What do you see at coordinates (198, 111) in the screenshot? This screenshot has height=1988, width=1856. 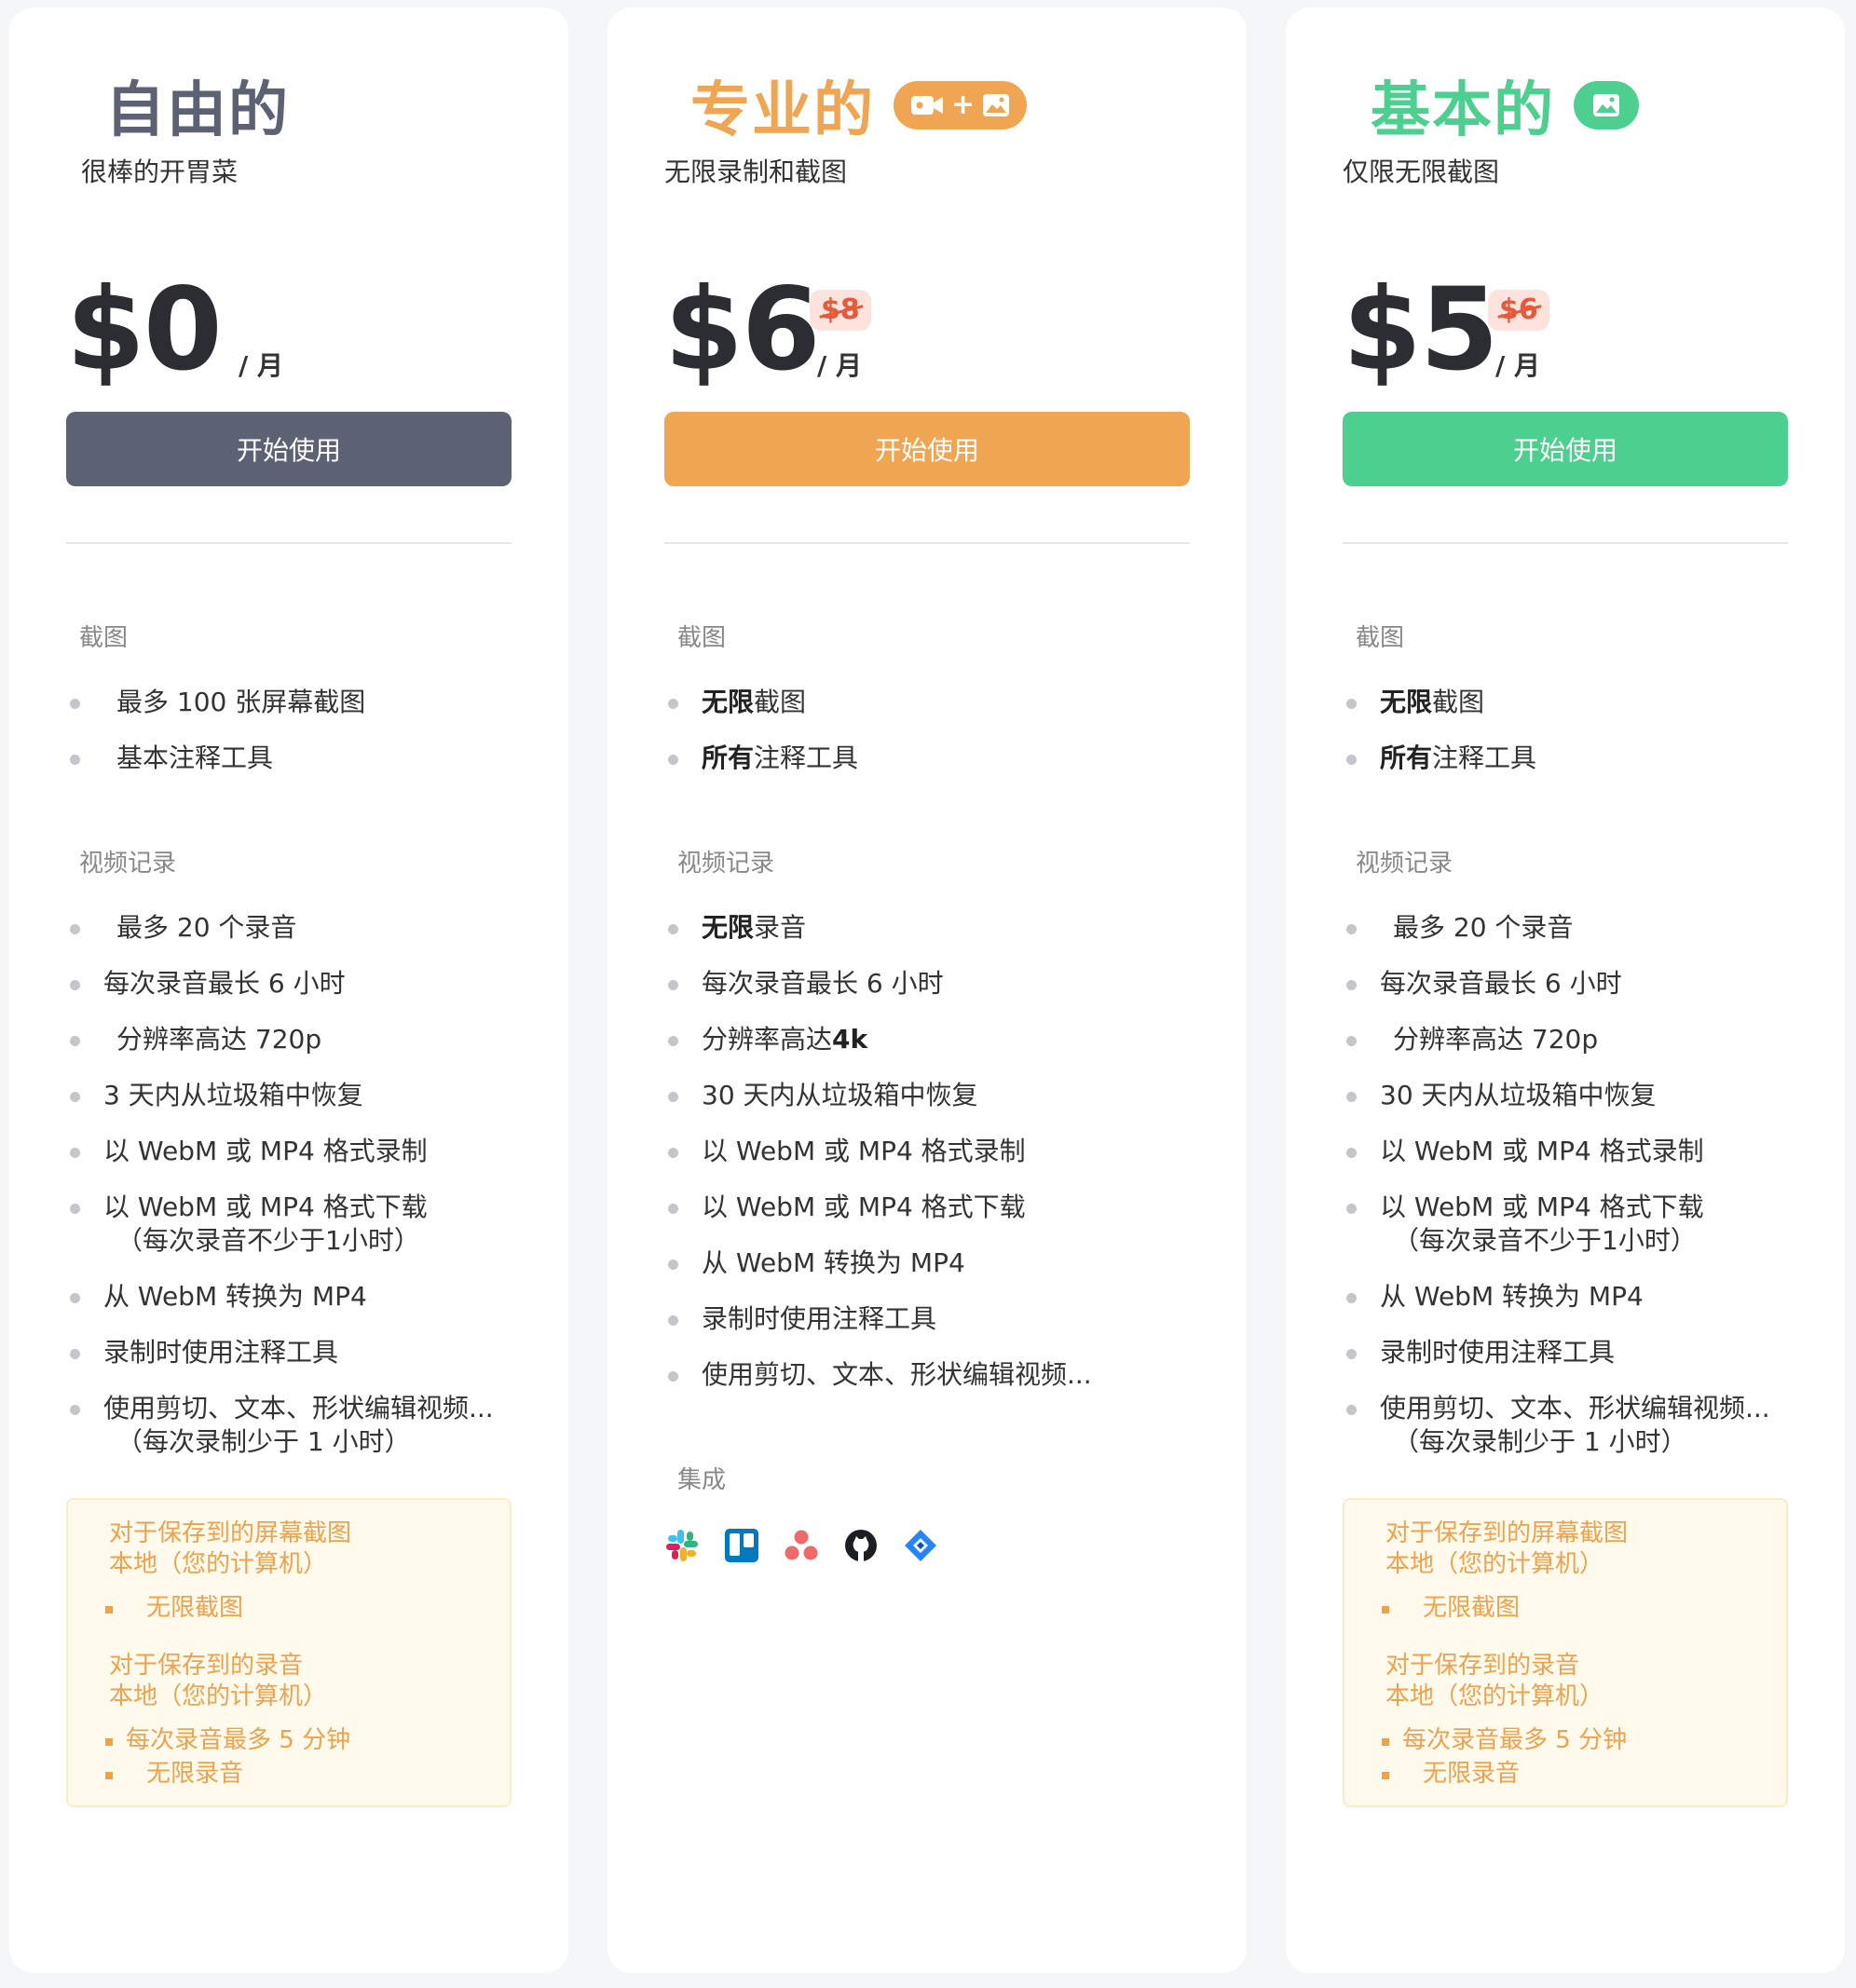 I see `plan-title: 自由的` at bounding box center [198, 111].